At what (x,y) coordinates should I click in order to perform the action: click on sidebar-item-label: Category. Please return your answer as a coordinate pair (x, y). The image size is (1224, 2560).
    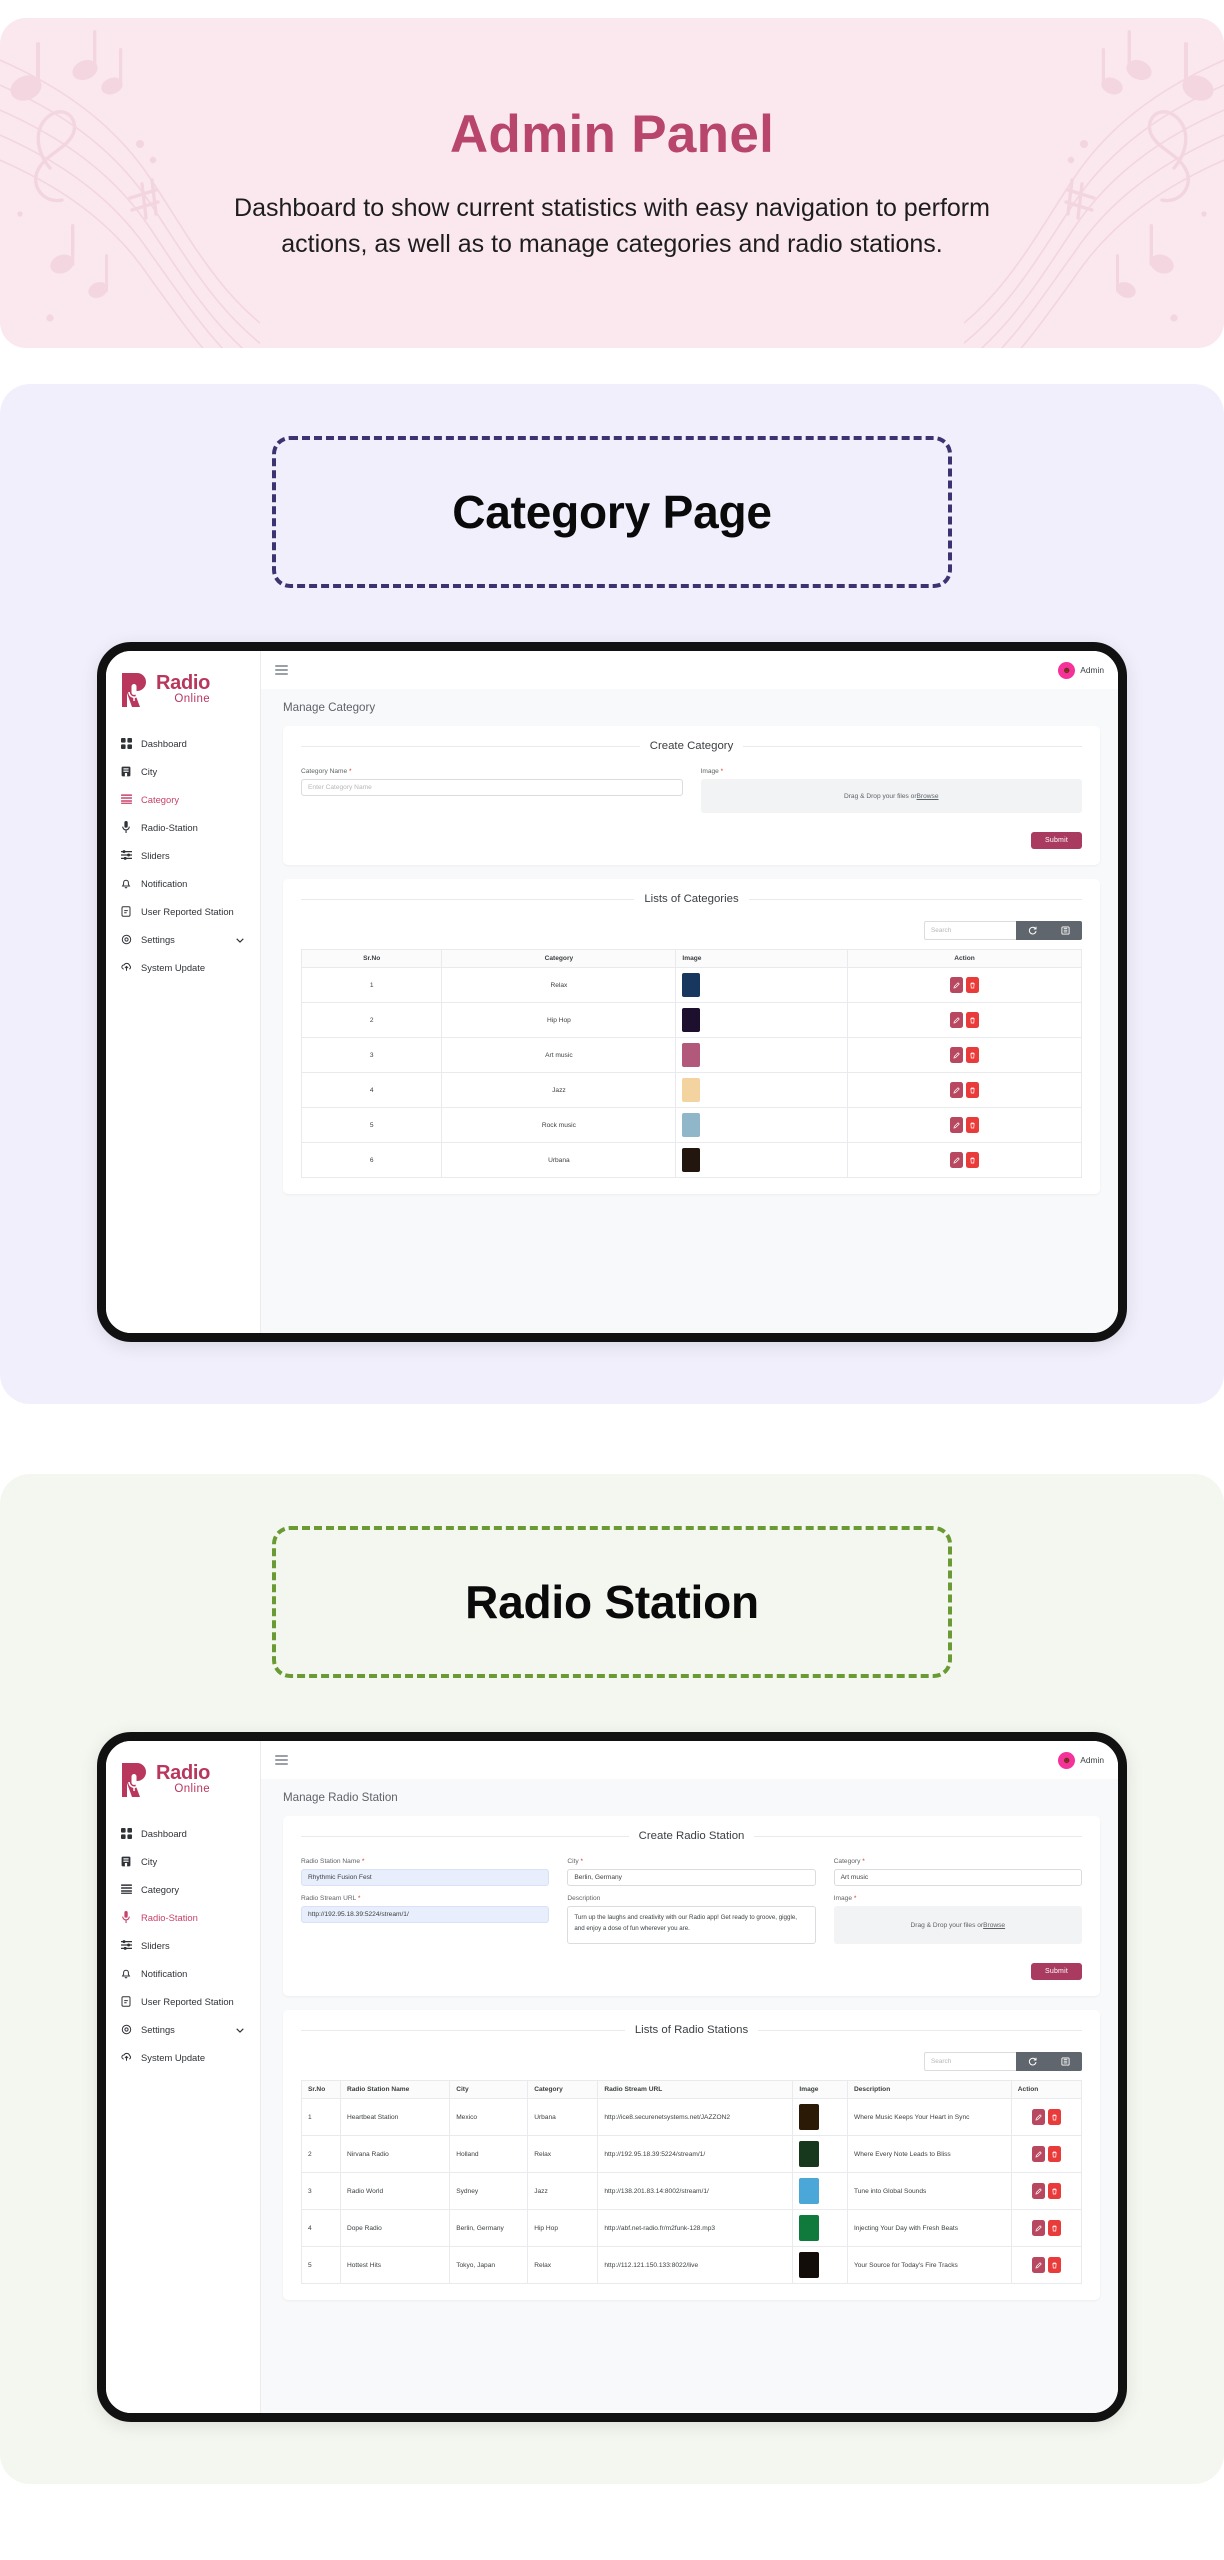
    Looking at the image, I should click on (160, 1889).